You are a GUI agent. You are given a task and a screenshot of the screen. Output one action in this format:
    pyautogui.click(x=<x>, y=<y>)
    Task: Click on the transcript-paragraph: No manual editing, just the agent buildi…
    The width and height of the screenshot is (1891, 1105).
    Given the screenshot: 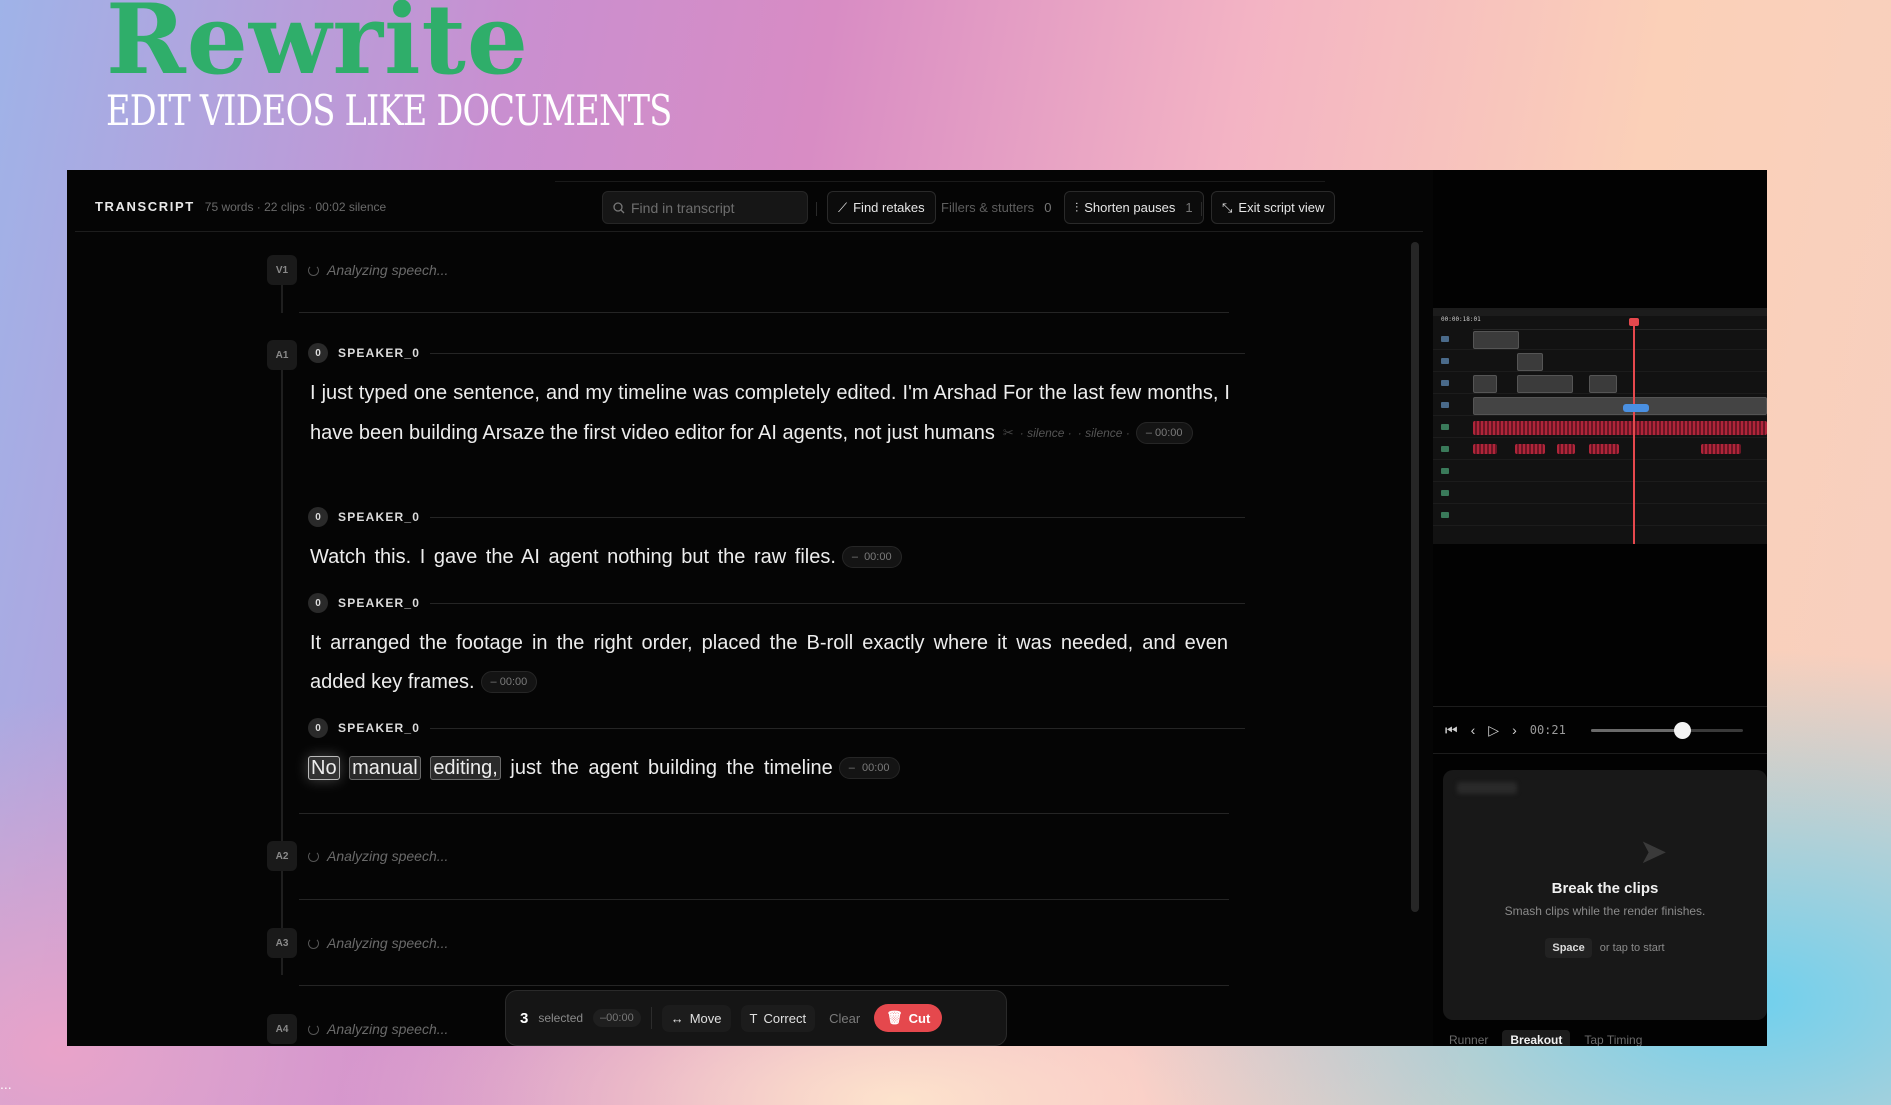 What is the action you would take?
    pyautogui.click(x=768, y=768)
    